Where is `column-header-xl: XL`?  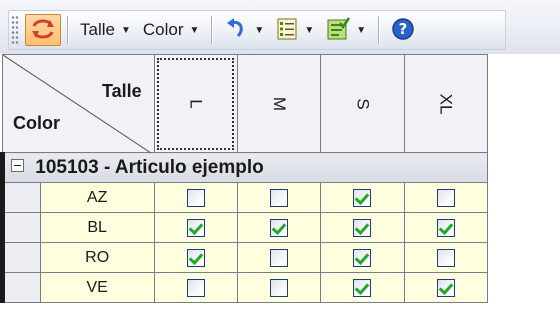 column-header-xl: XL is located at coordinates (446, 103).